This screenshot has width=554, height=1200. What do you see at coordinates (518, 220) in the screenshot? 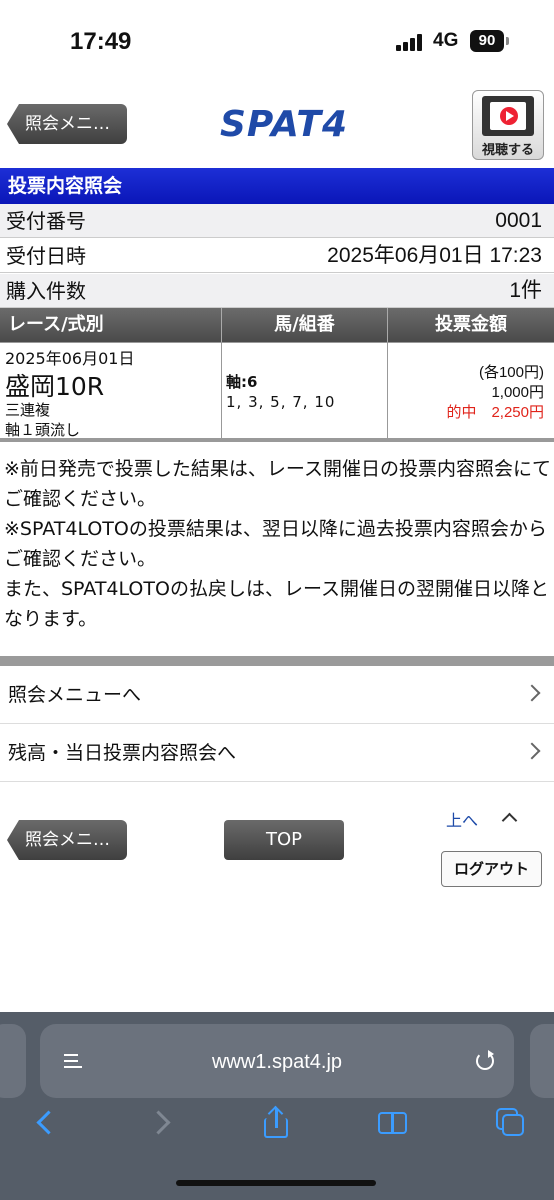
I see `receipt-number-value: 0001` at bounding box center [518, 220].